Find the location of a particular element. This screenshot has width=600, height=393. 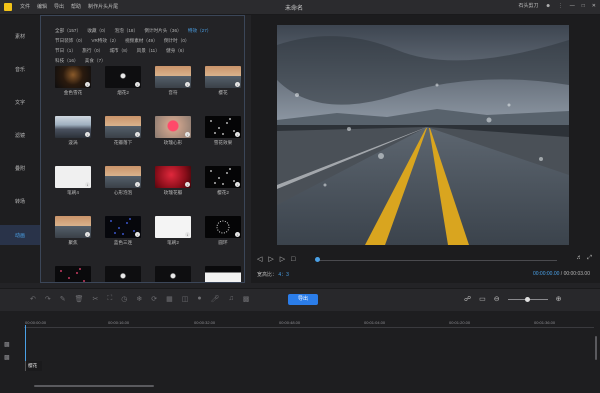

effect-tile: ↓ 心形泡泡 is located at coordinates (123, 180).